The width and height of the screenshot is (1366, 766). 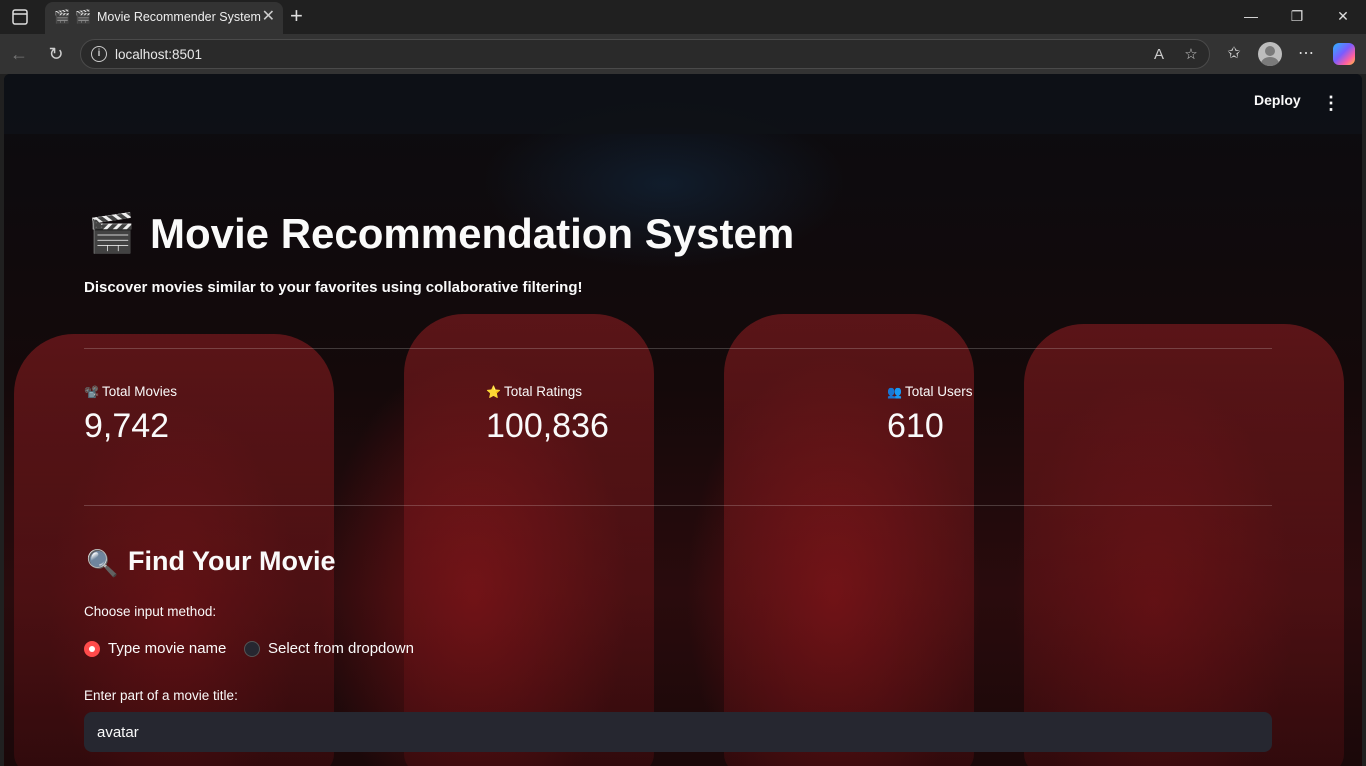 What do you see at coordinates (1344, 54) in the screenshot?
I see `copilot-icon` at bounding box center [1344, 54].